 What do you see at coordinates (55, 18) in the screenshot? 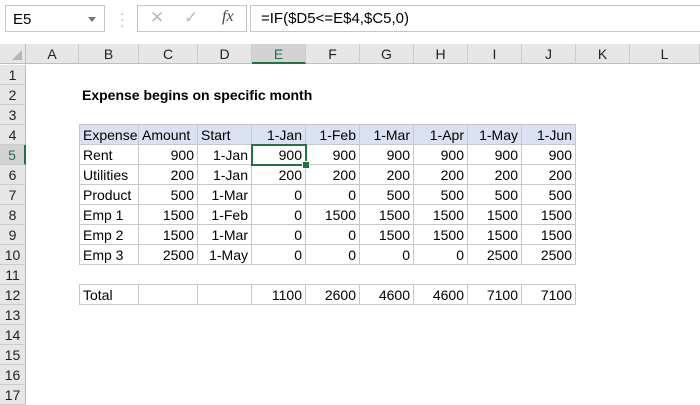
I see `name-box: E5` at bounding box center [55, 18].